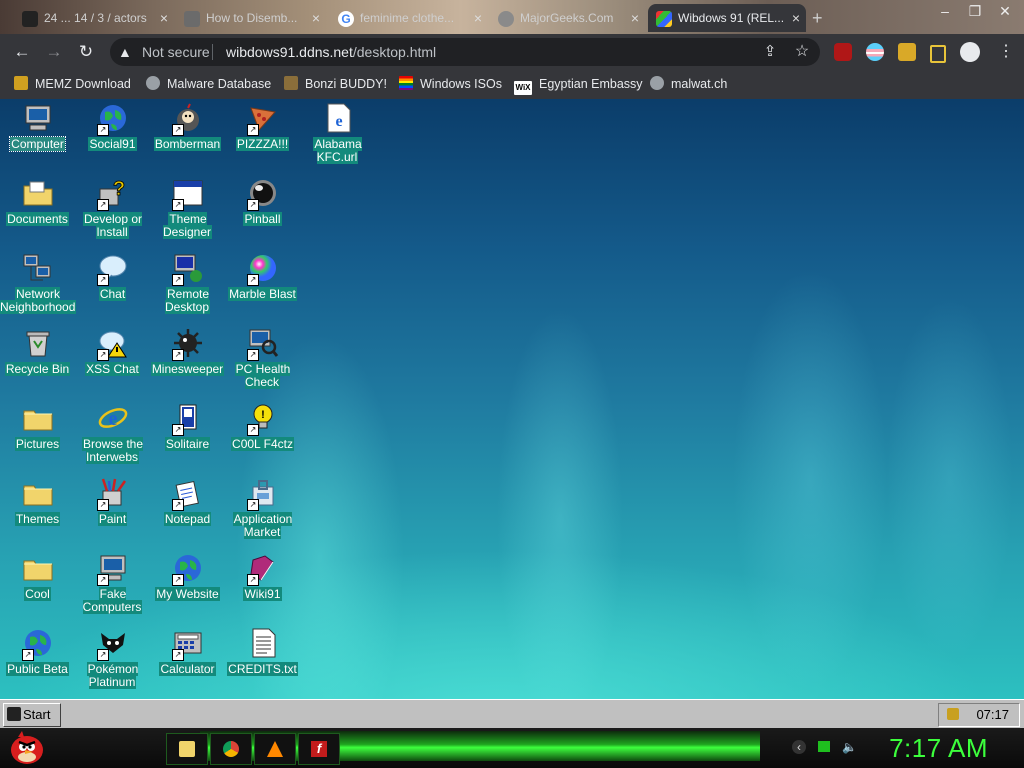 The image size is (1024, 768). What do you see at coordinates (567, 18) in the screenshot?
I see `browser-tab: MajorGeeks.Com ×` at bounding box center [567, 18].